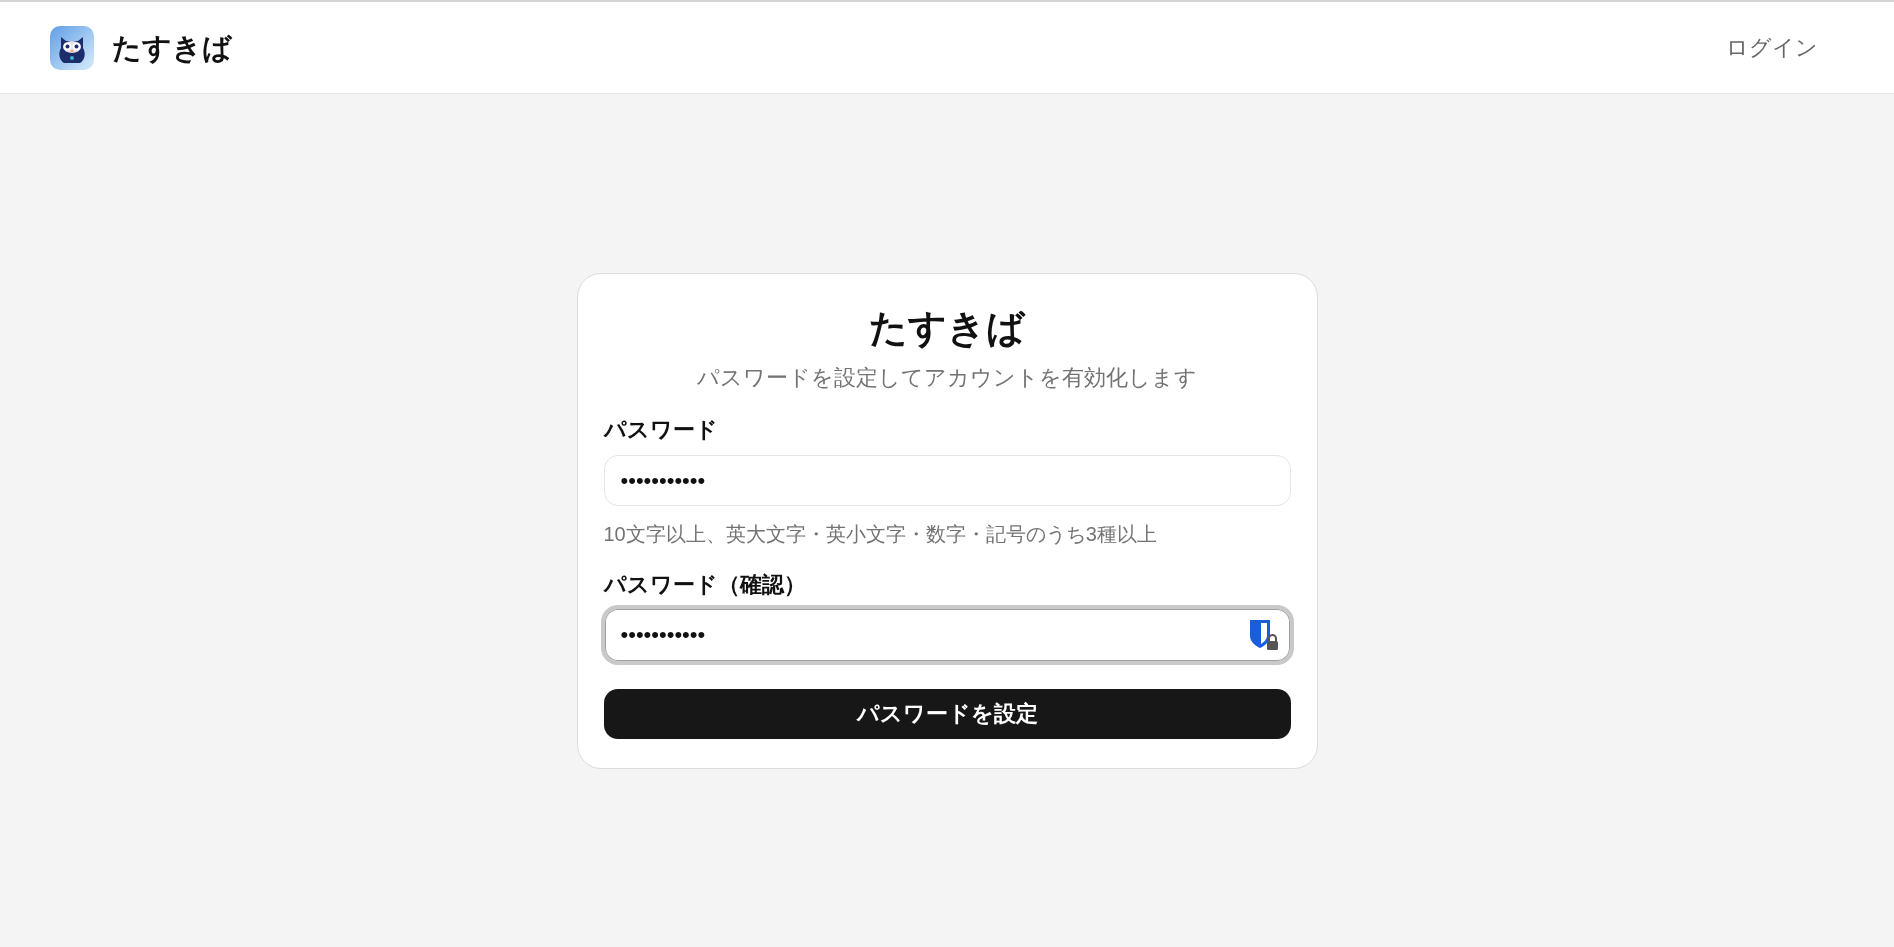  I want to click on shield-lock-icon, so click(1263, 634).